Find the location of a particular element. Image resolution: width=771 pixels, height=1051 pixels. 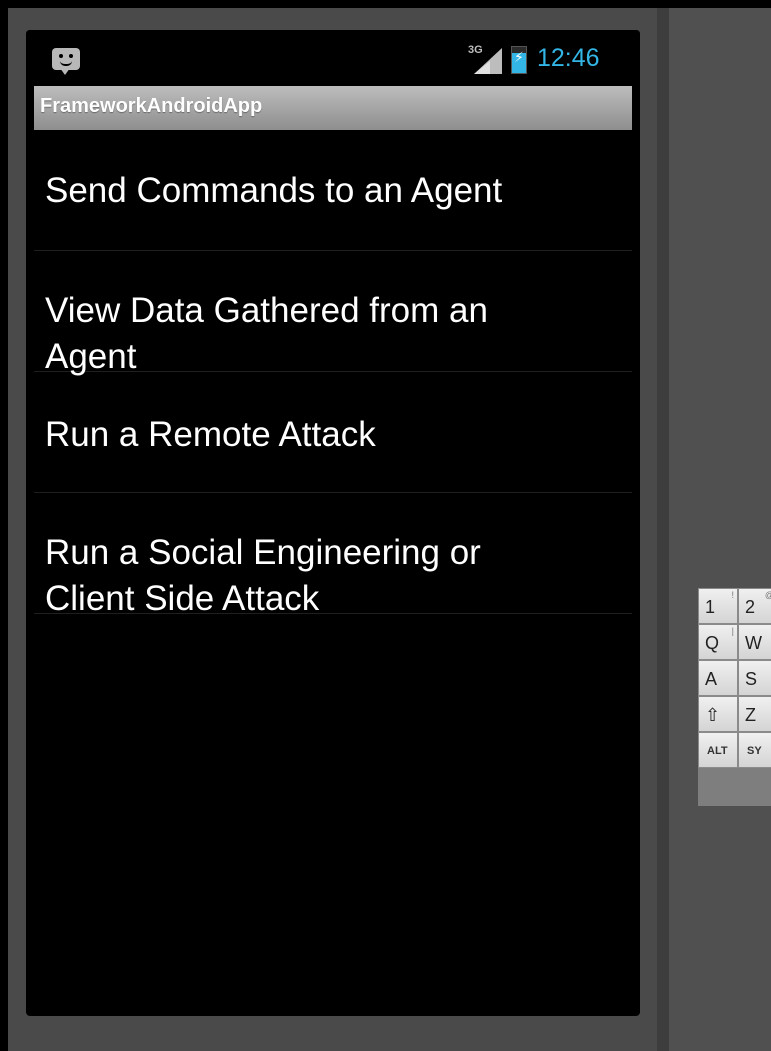

menu-item-label-line1: Run a Social Engineering or is located at coordinates (263, 552).